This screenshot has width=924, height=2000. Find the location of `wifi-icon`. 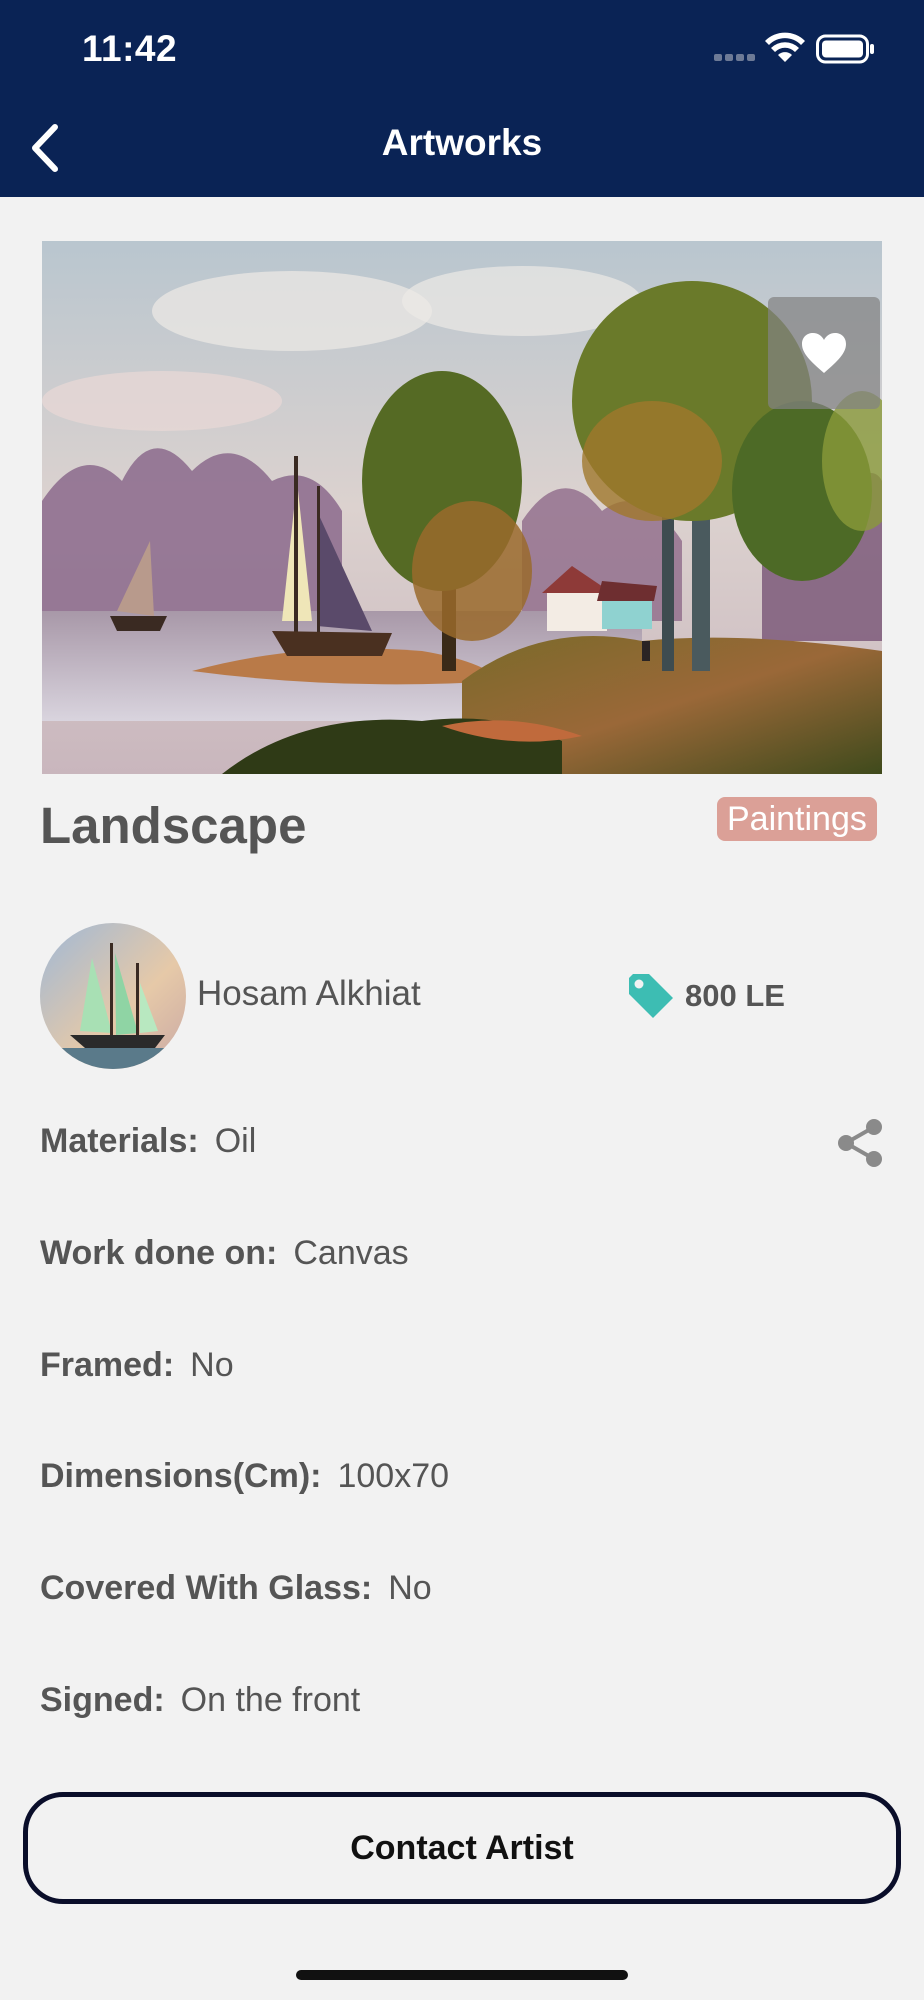

wifi-icon is located at coordinates (785, 47).